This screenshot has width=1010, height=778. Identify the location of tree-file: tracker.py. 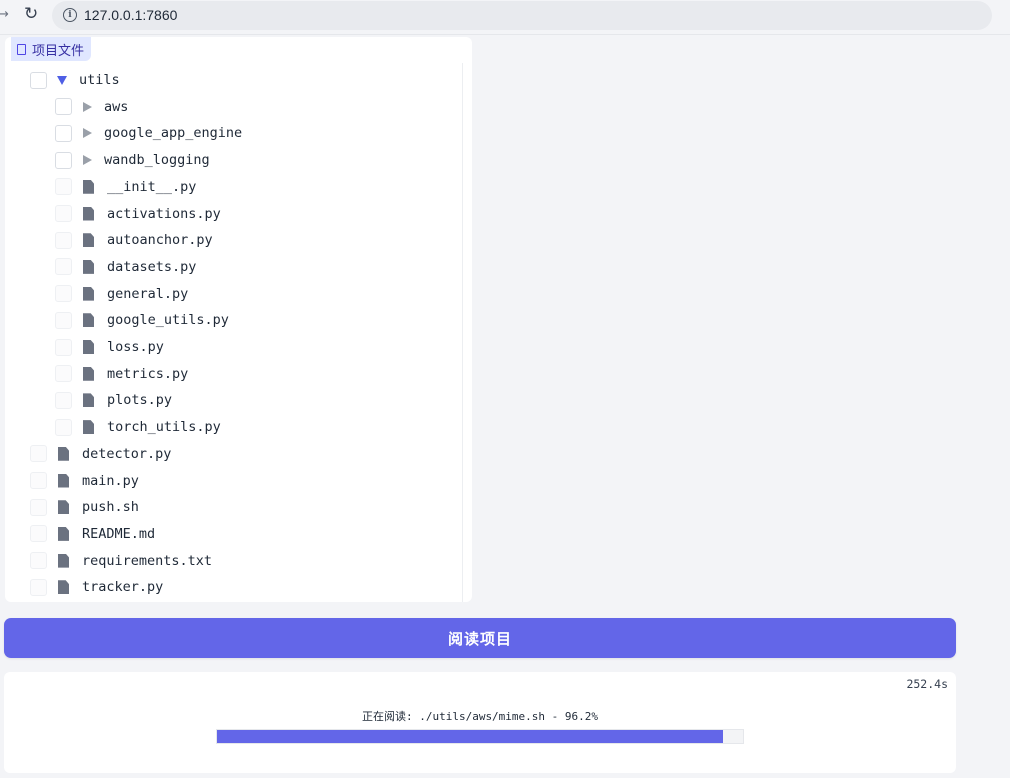
(96, 587).